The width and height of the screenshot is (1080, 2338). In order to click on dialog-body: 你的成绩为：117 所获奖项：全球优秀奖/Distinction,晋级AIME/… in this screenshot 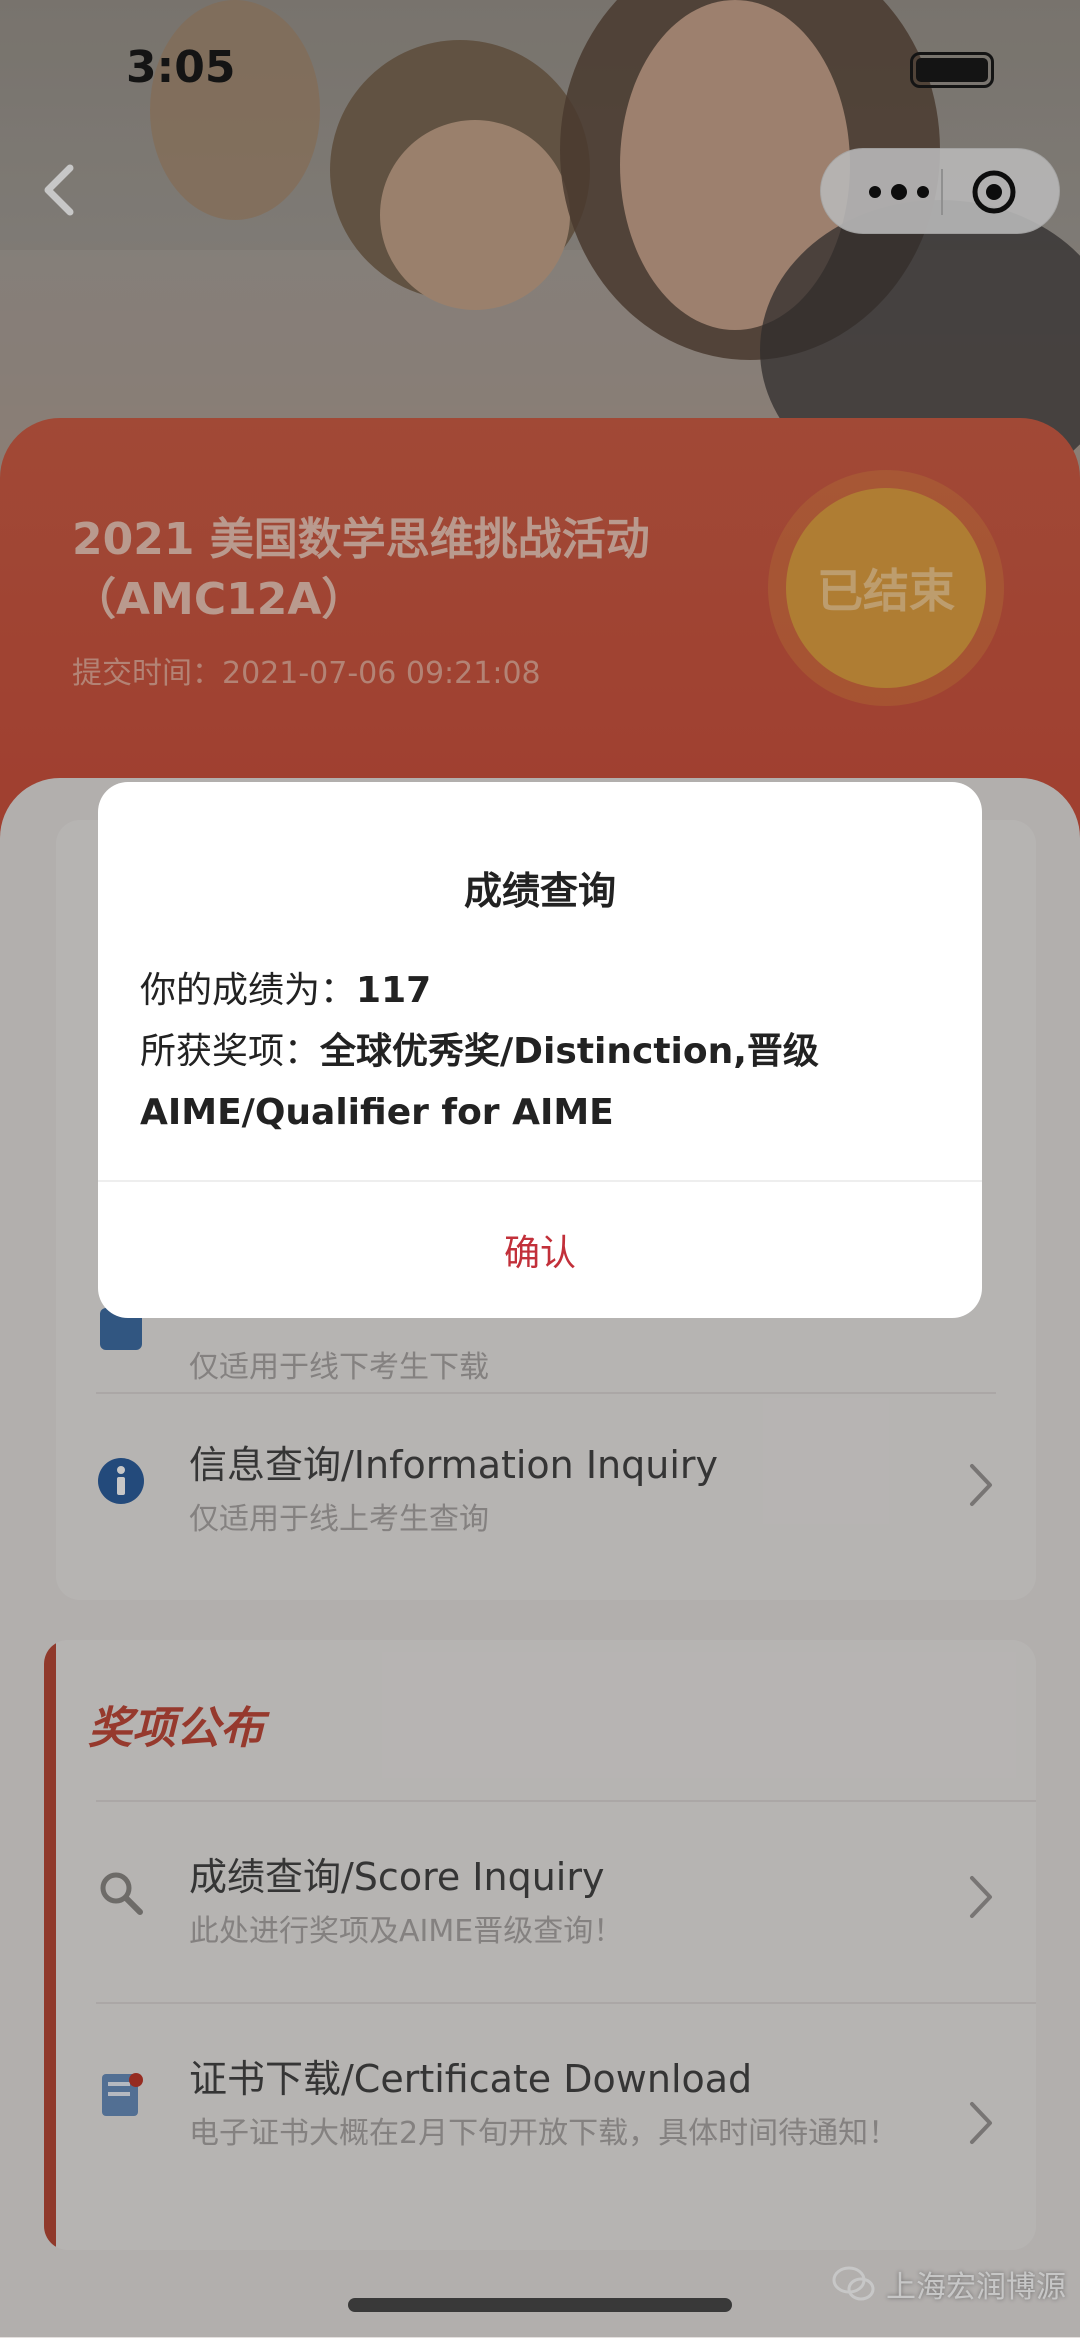, I will do `click(540, 1051)`.